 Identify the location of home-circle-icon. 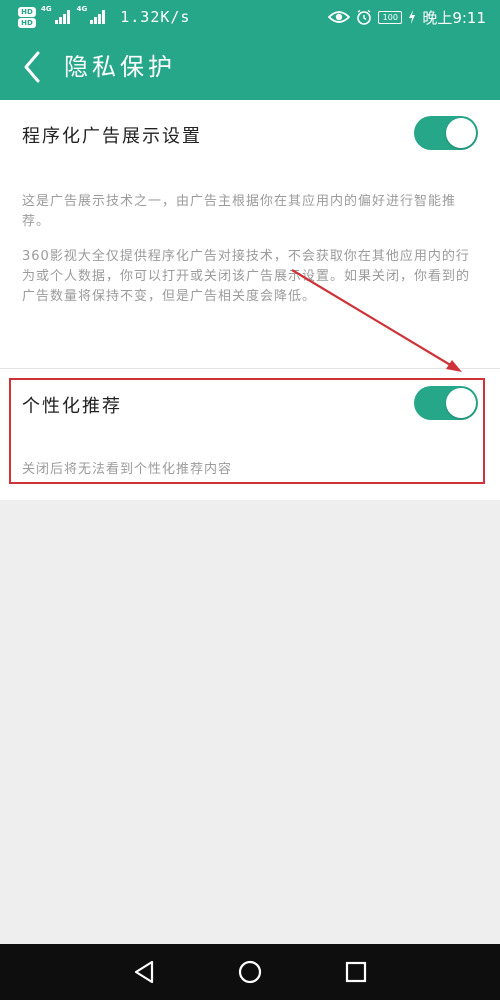
(250, 972).